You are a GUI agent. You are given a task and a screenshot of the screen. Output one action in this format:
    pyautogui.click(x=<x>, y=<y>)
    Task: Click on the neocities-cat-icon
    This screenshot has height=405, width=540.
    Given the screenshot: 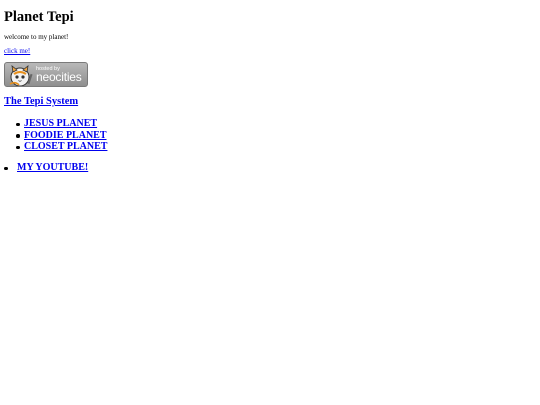 What is the action you would take?
    pyautogui.click(x=21, y=75)
    